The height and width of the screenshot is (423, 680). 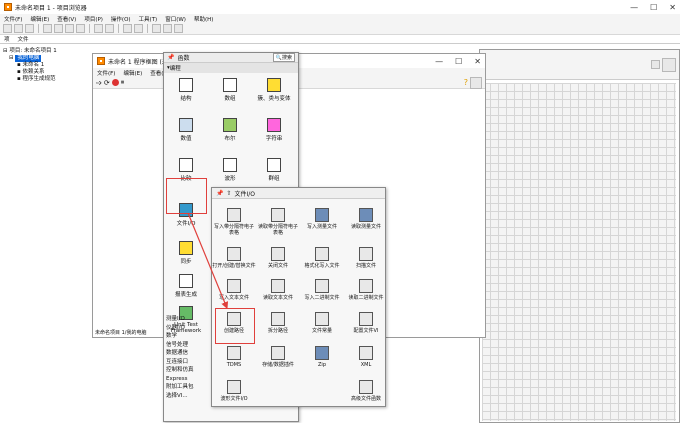 I want to click on tree-item-dependencies: ▪ 依赖关系, so click(x=48, y=72).